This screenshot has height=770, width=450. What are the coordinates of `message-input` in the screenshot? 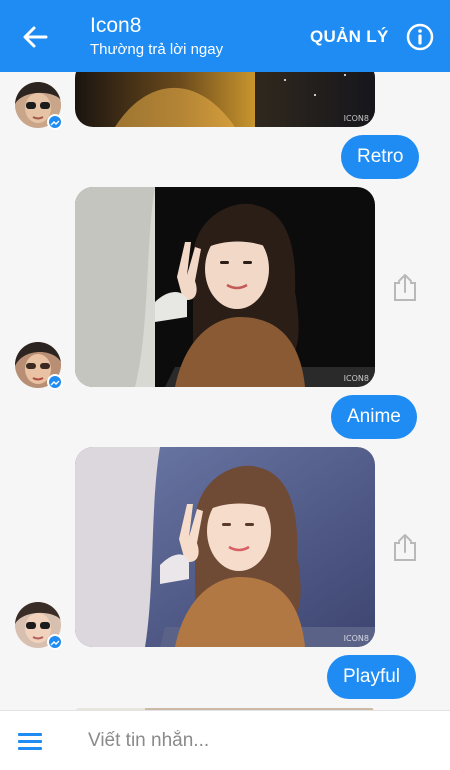 It's located at (248, 741).